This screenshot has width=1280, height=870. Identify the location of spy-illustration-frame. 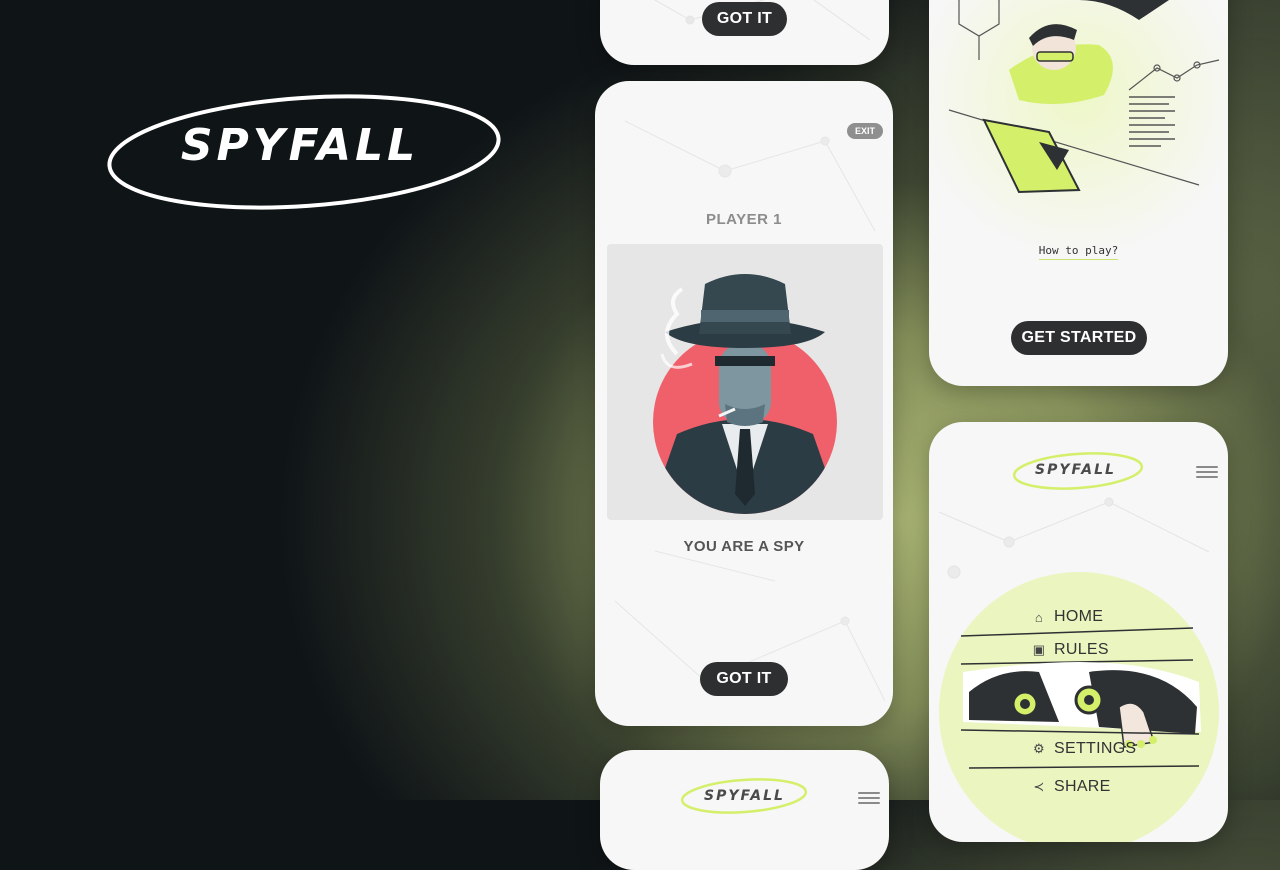
(745, 382).